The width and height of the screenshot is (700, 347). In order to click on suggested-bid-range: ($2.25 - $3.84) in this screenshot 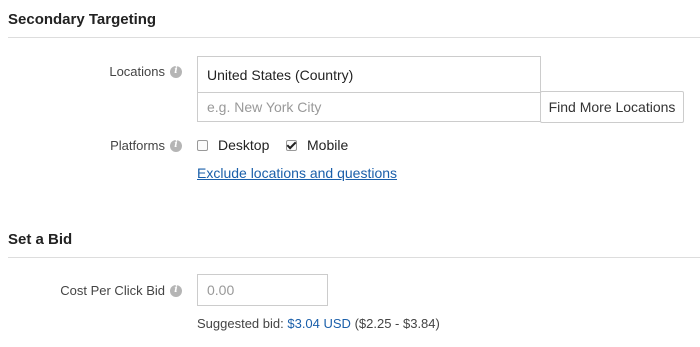, I will do `click(395, 323)`.